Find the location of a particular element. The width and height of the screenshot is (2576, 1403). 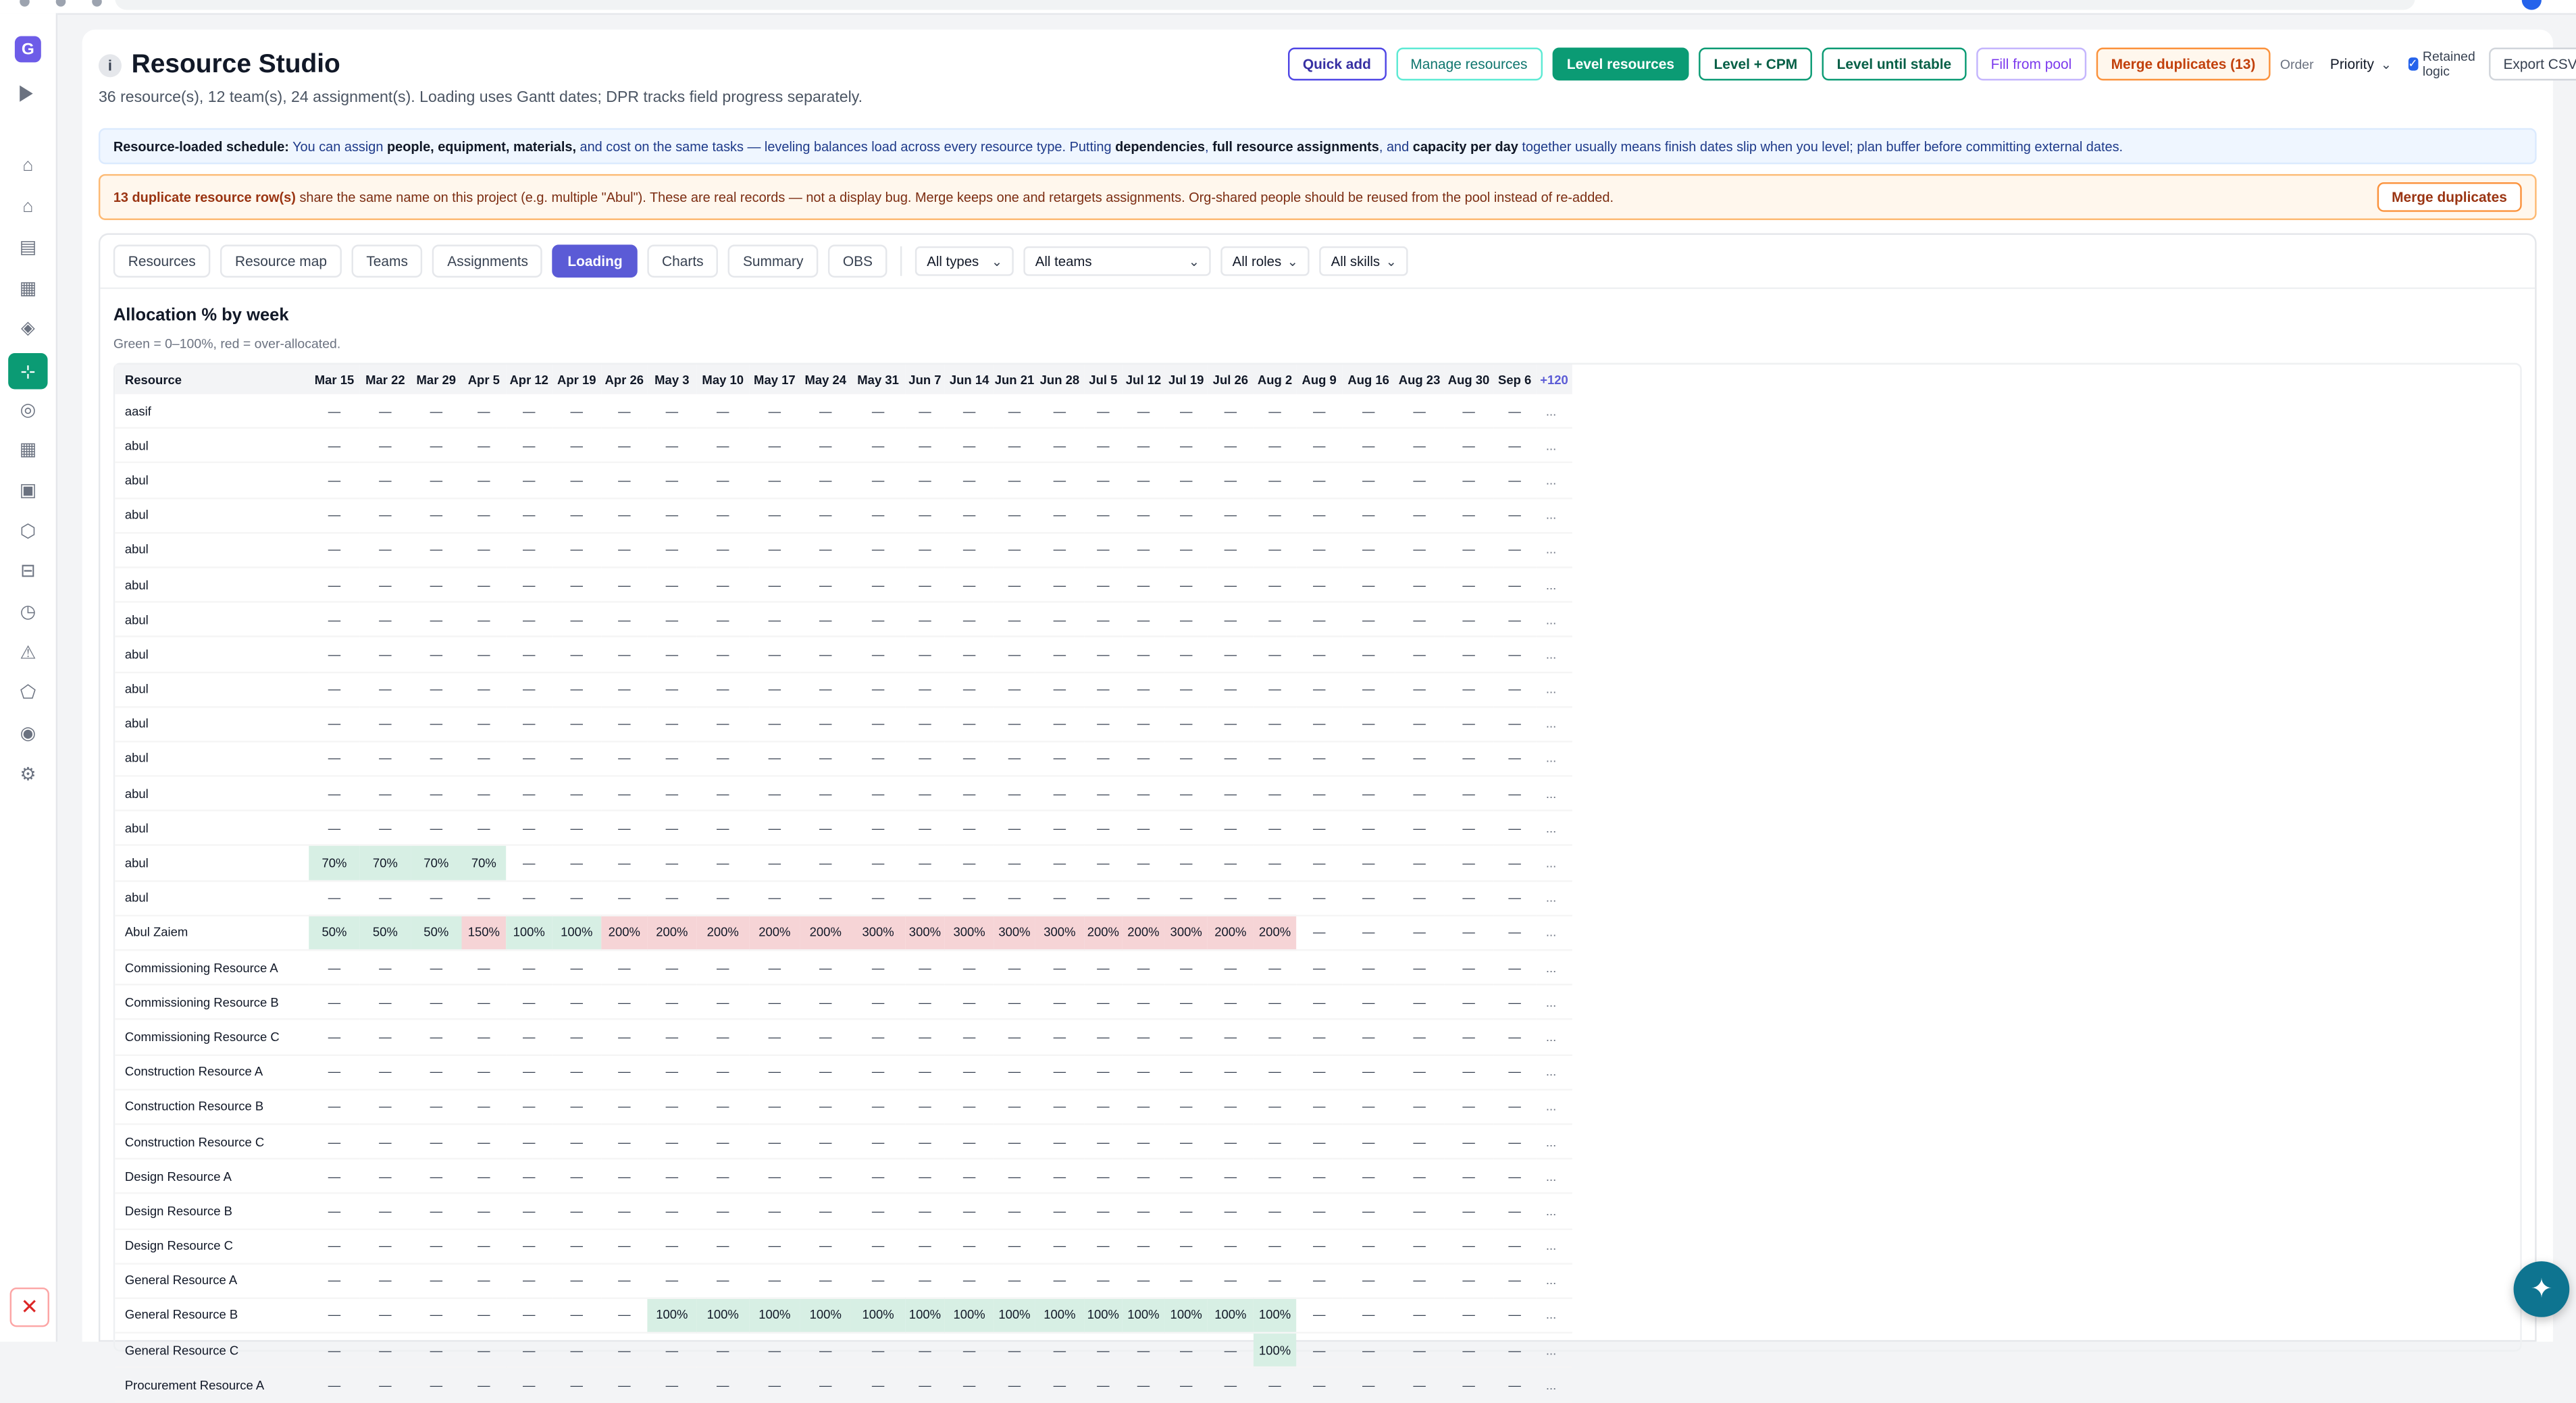

back-icon is located at coordinates (25, 3).